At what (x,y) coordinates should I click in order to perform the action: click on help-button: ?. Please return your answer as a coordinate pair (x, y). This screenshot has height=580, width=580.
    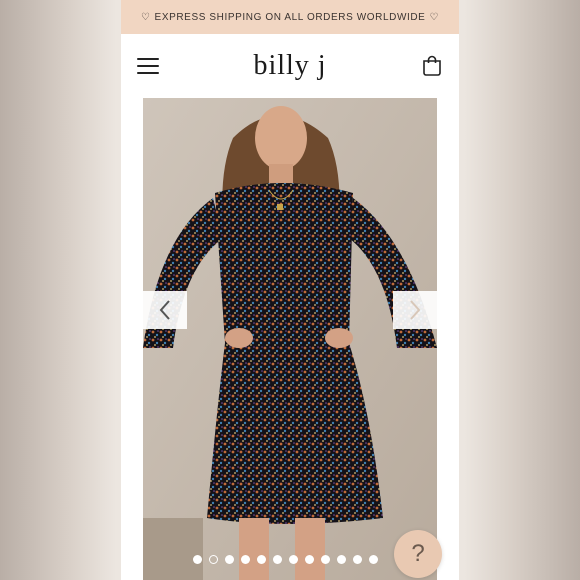
    Looking at the image, I should click on (418, 554).